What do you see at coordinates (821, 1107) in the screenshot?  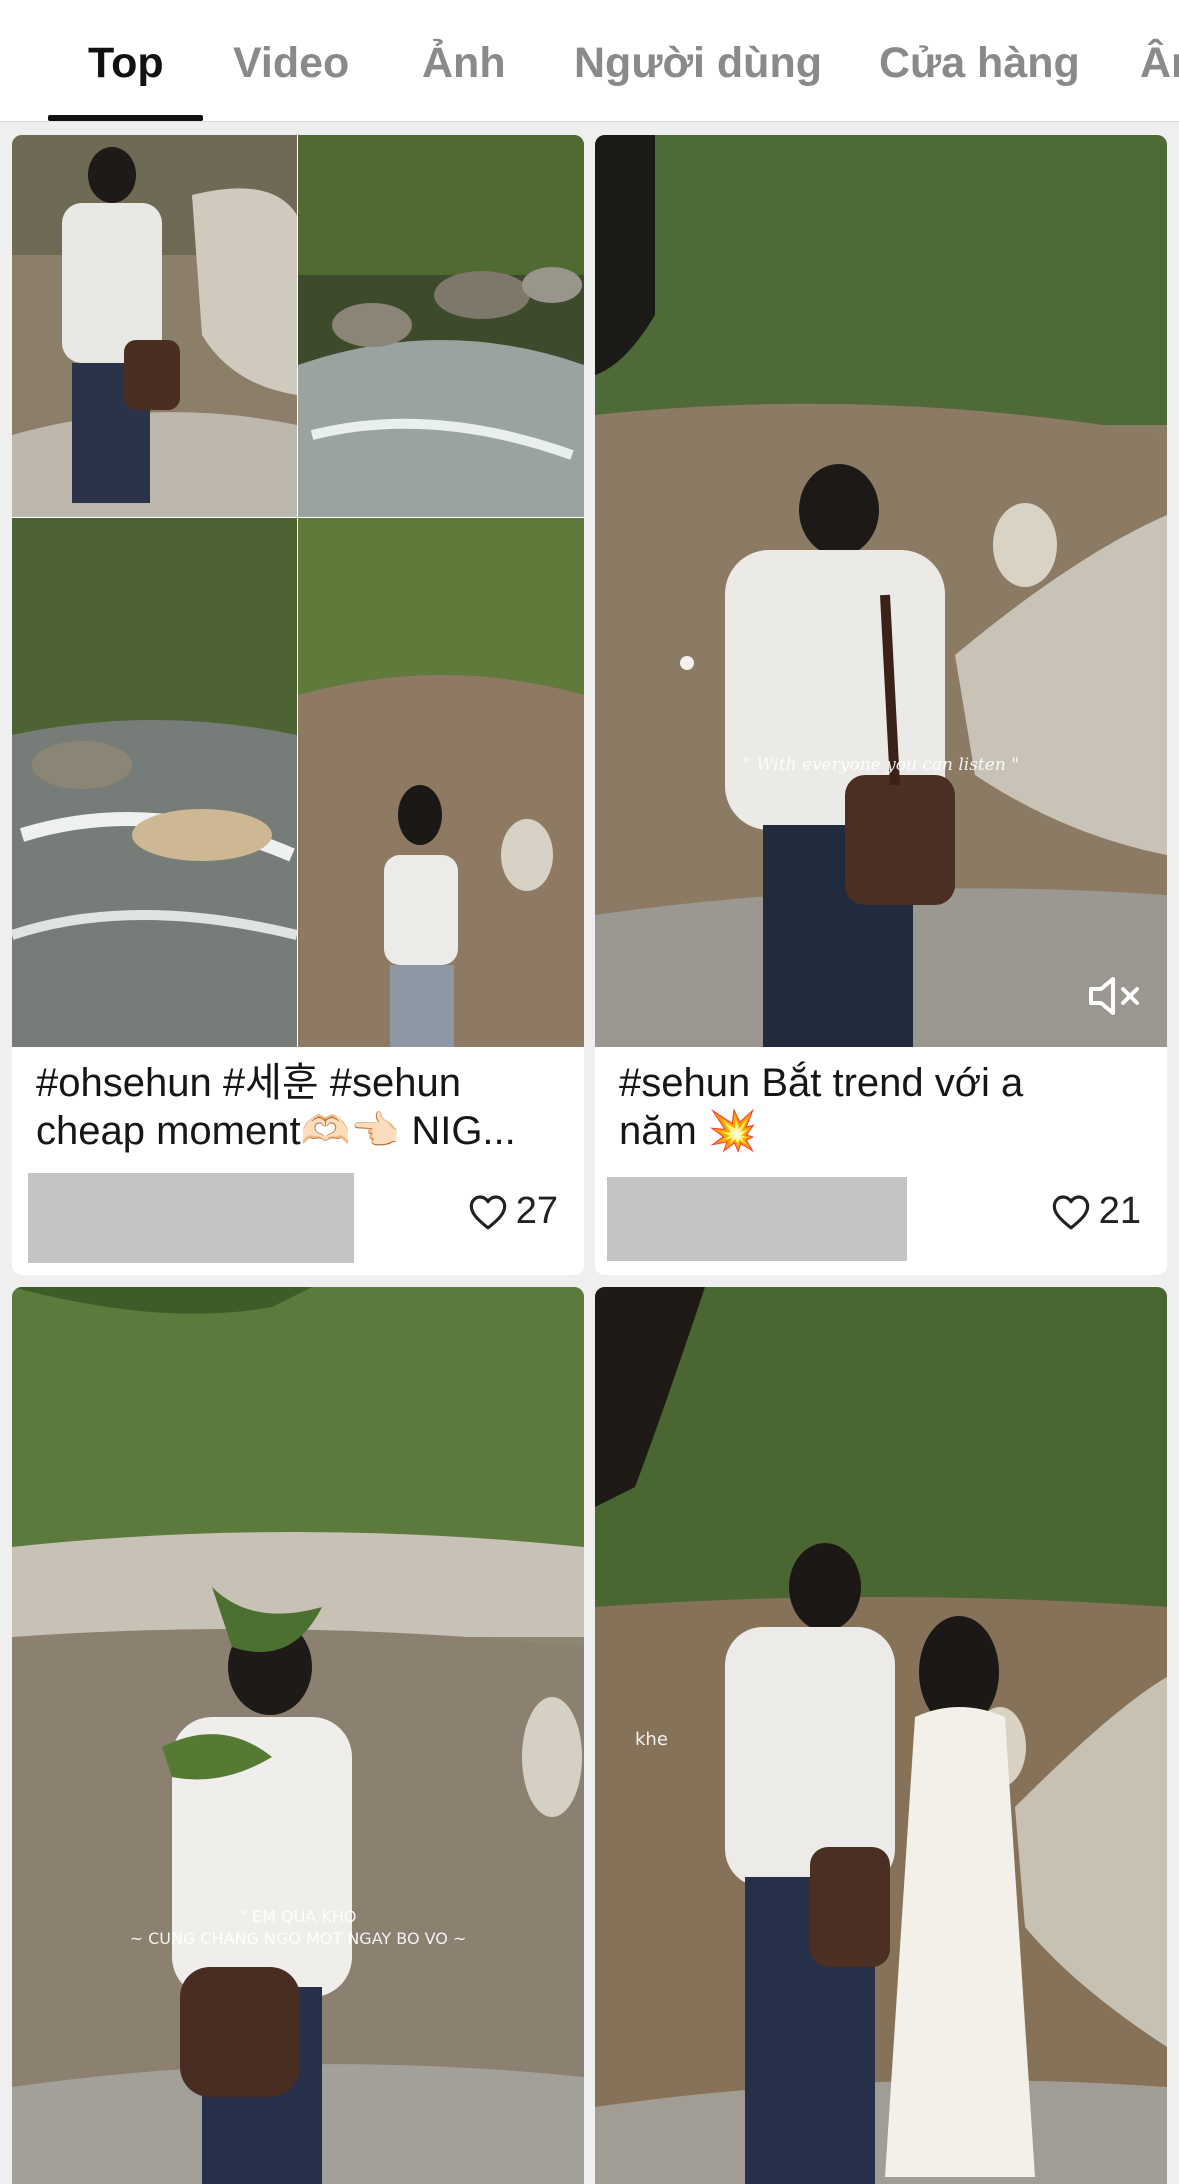 I see `result-caption: #sehun Bắt trend với a năm 💥` at bounding box center [821, 1107].